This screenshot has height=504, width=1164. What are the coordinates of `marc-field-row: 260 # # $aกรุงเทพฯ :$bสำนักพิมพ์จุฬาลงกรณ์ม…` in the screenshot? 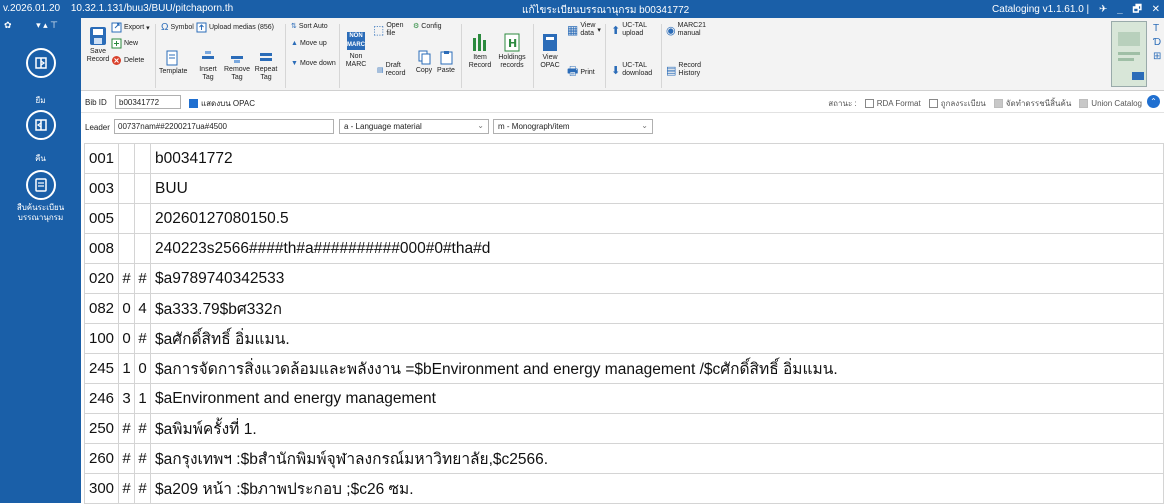 It's located at (623, 458).